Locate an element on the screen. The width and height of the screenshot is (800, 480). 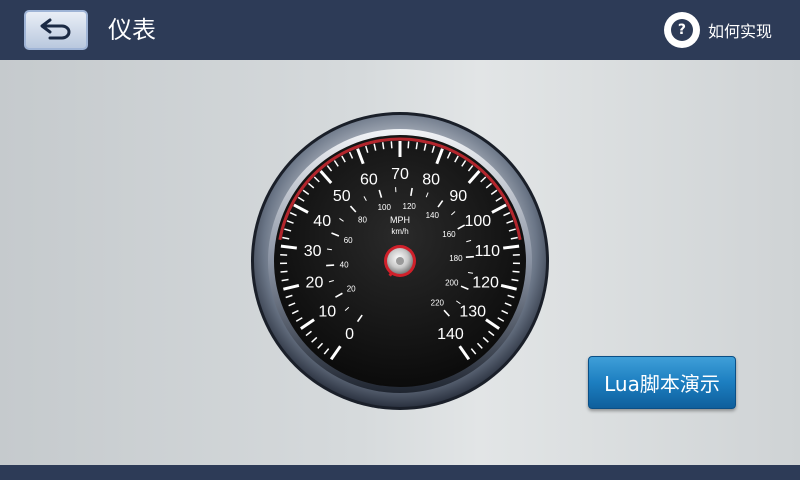
kmh-tick-label: 220 is located at coordinates (438, 303).